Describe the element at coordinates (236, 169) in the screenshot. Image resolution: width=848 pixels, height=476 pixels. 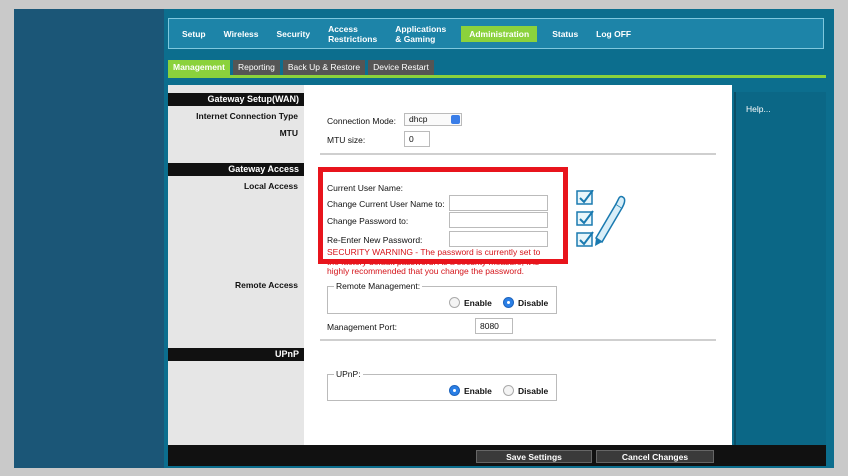
I see `gateway-access-header: Gateway Access` at that location.